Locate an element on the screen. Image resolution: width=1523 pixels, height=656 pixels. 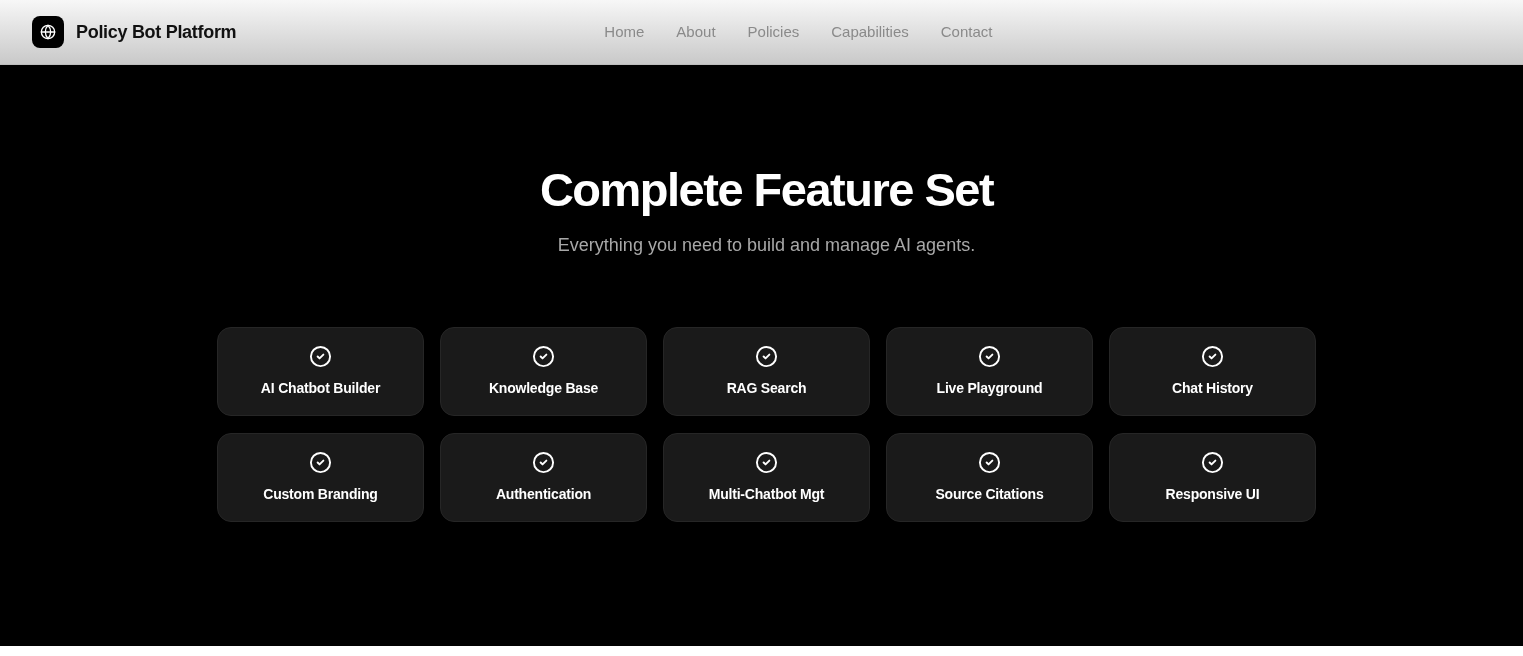
feature-label: AI Chatbot Builder is located at coordinates (320, 388).